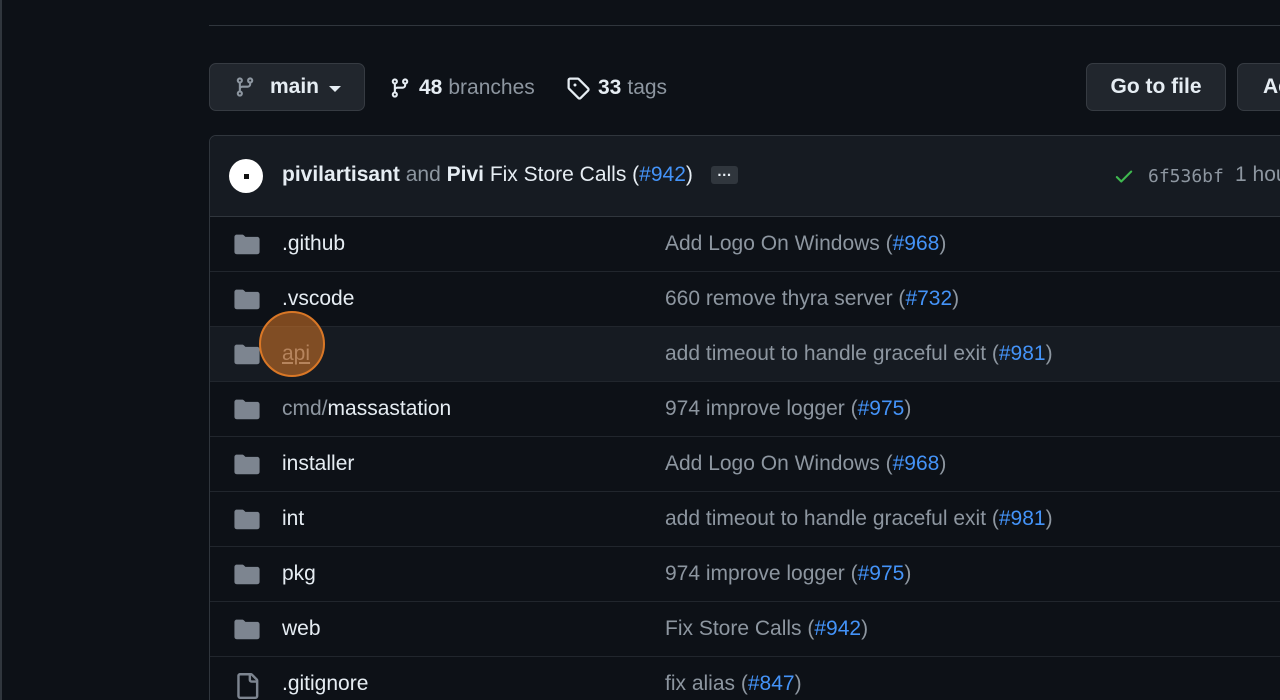 The width and height of the screenshot is (1280, 700). I want to click on avatar-mark, so click(246, 176).